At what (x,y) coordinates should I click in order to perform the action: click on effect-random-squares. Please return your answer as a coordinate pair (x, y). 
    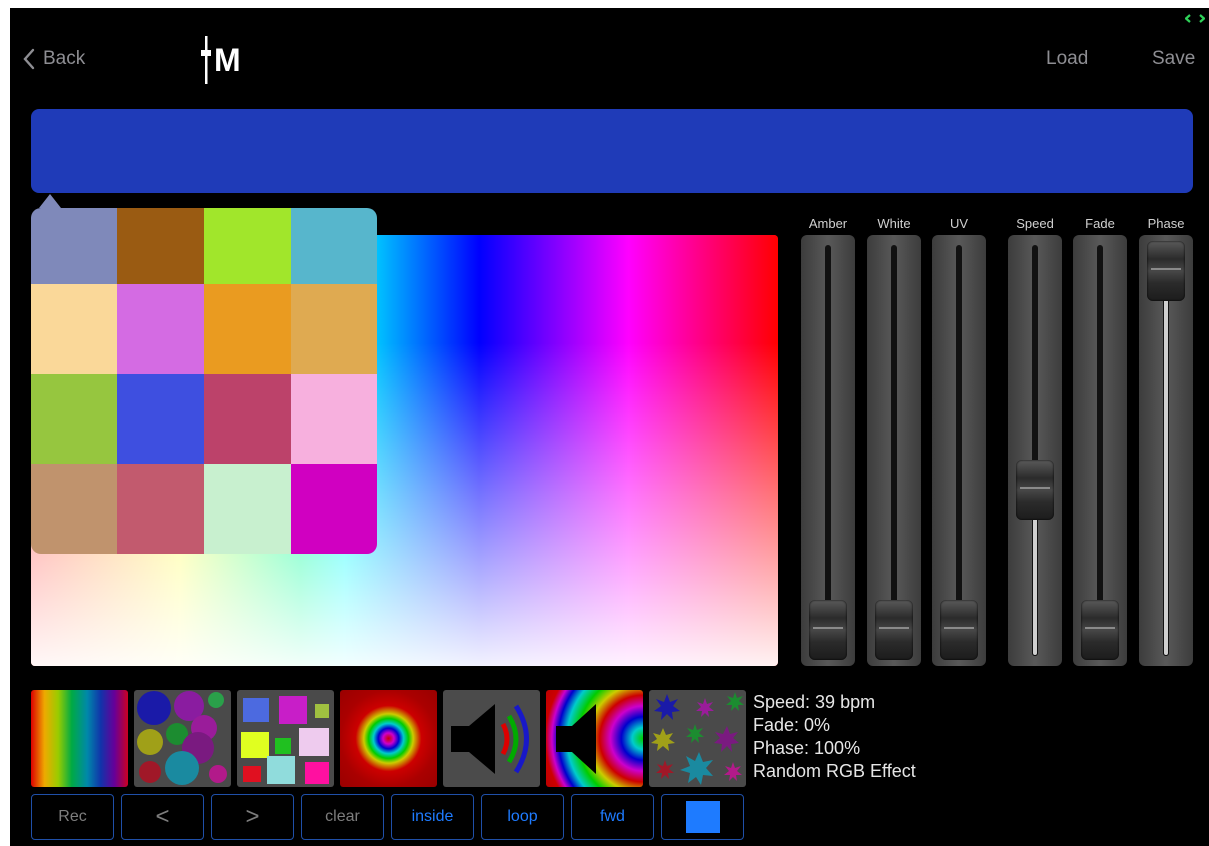
    Looking at the image, I should click on (285, 738).